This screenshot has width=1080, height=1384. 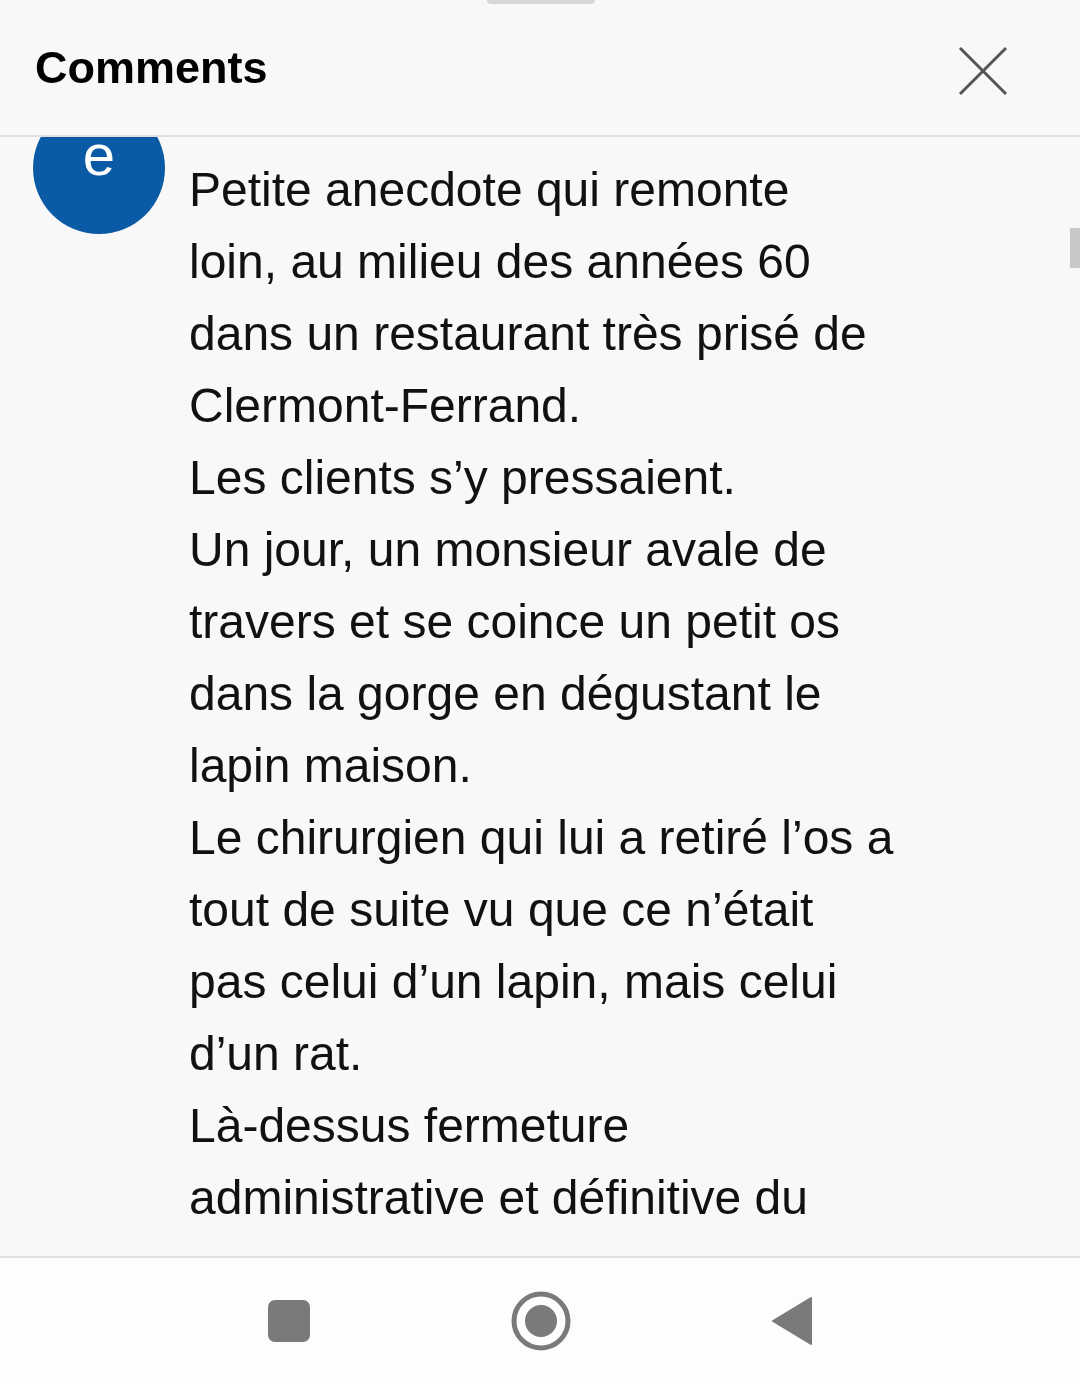 What do you see at coordinates (792, 1321) in the screenshot?
I see `back-icon` at bounding box center [792, 1321].